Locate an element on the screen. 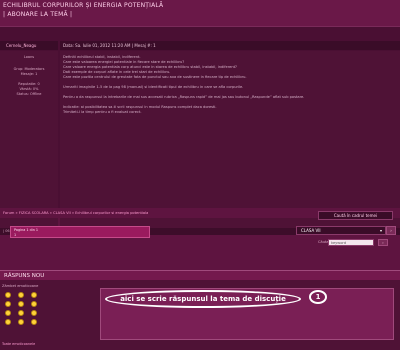 The image size is (400, 350). search-button: › is located at coordinates (383, 242).